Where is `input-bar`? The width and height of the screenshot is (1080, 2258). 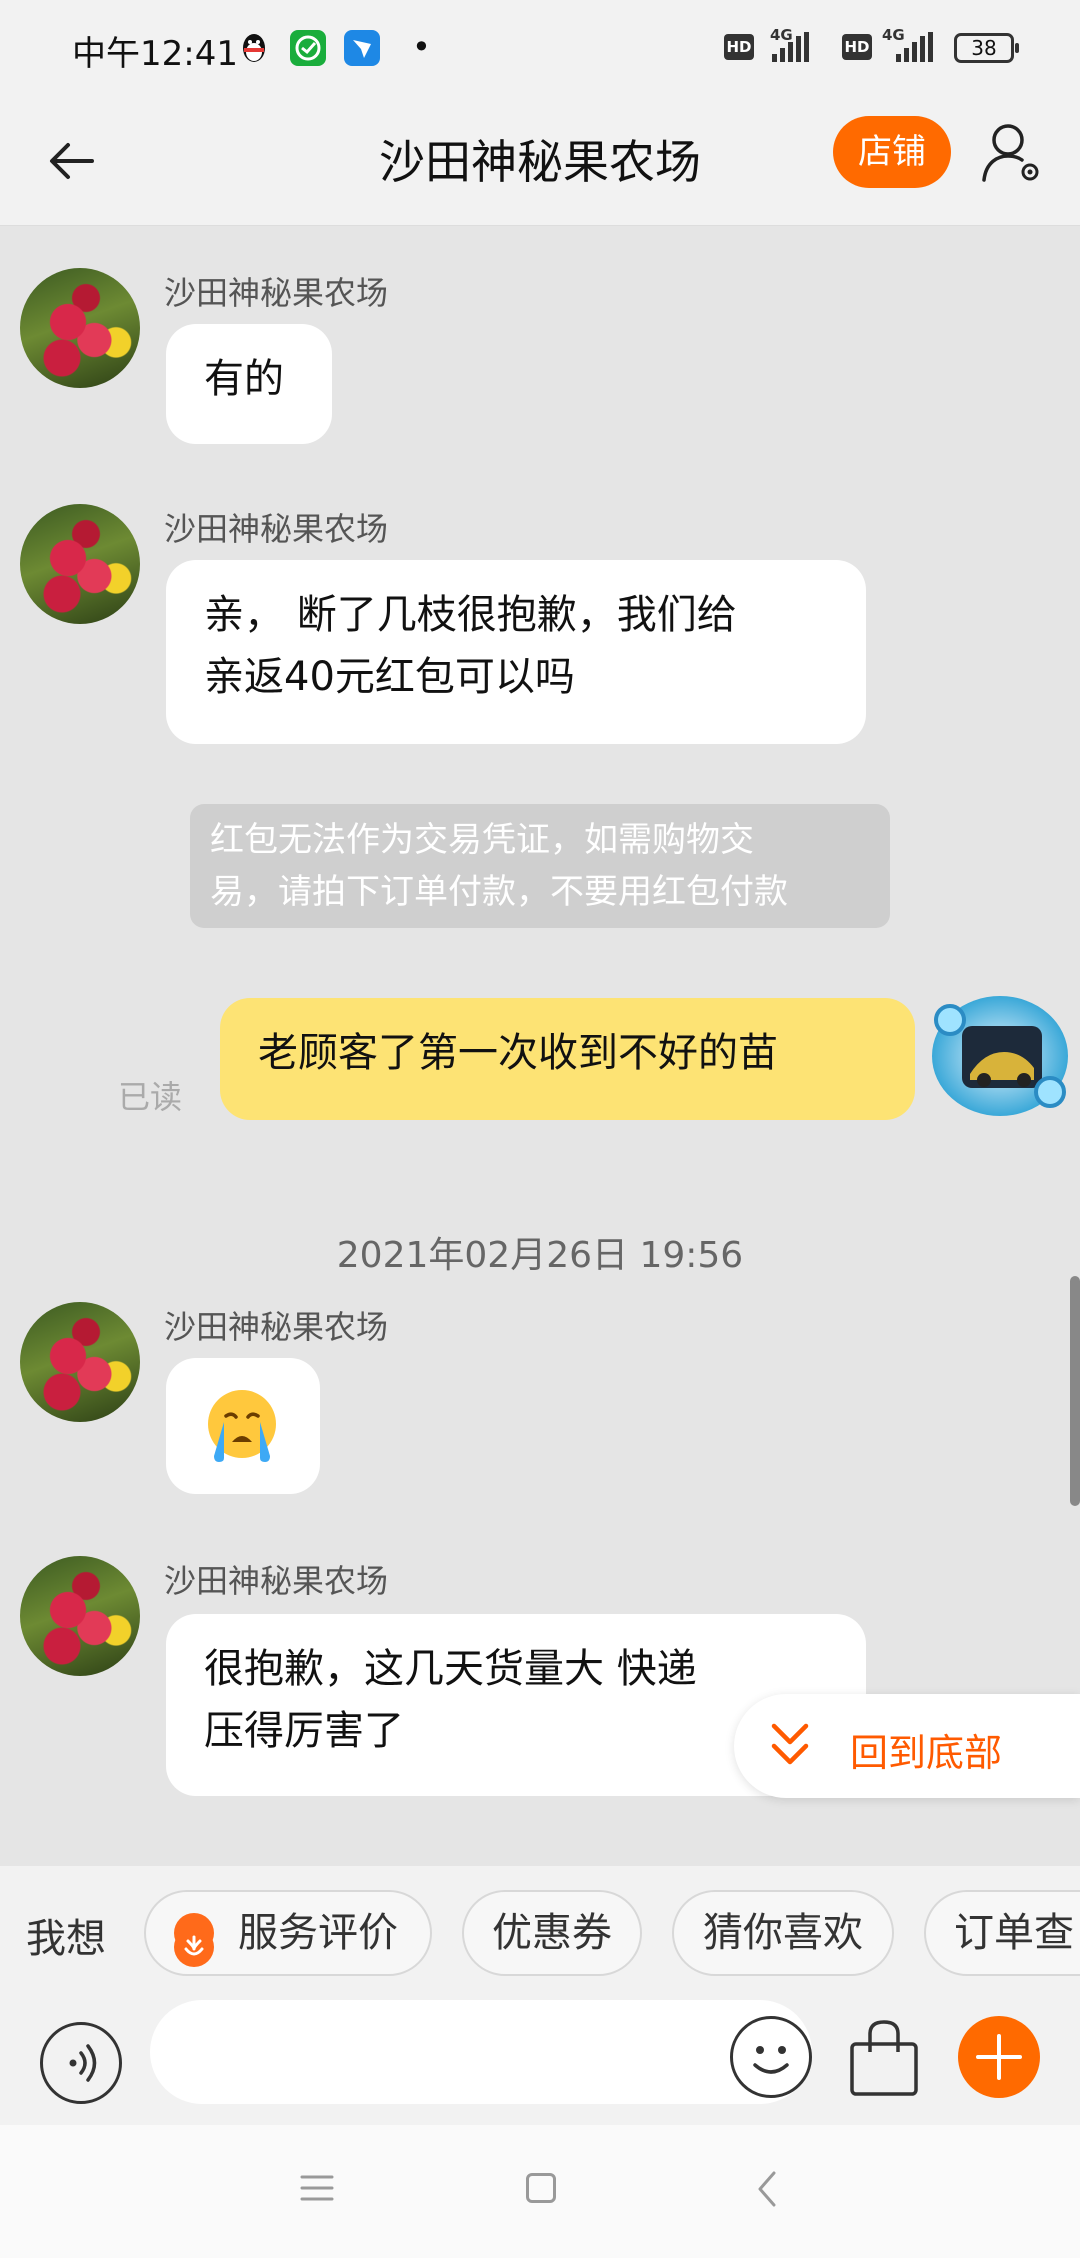 input-bar is located at coordinates (540, 2062).